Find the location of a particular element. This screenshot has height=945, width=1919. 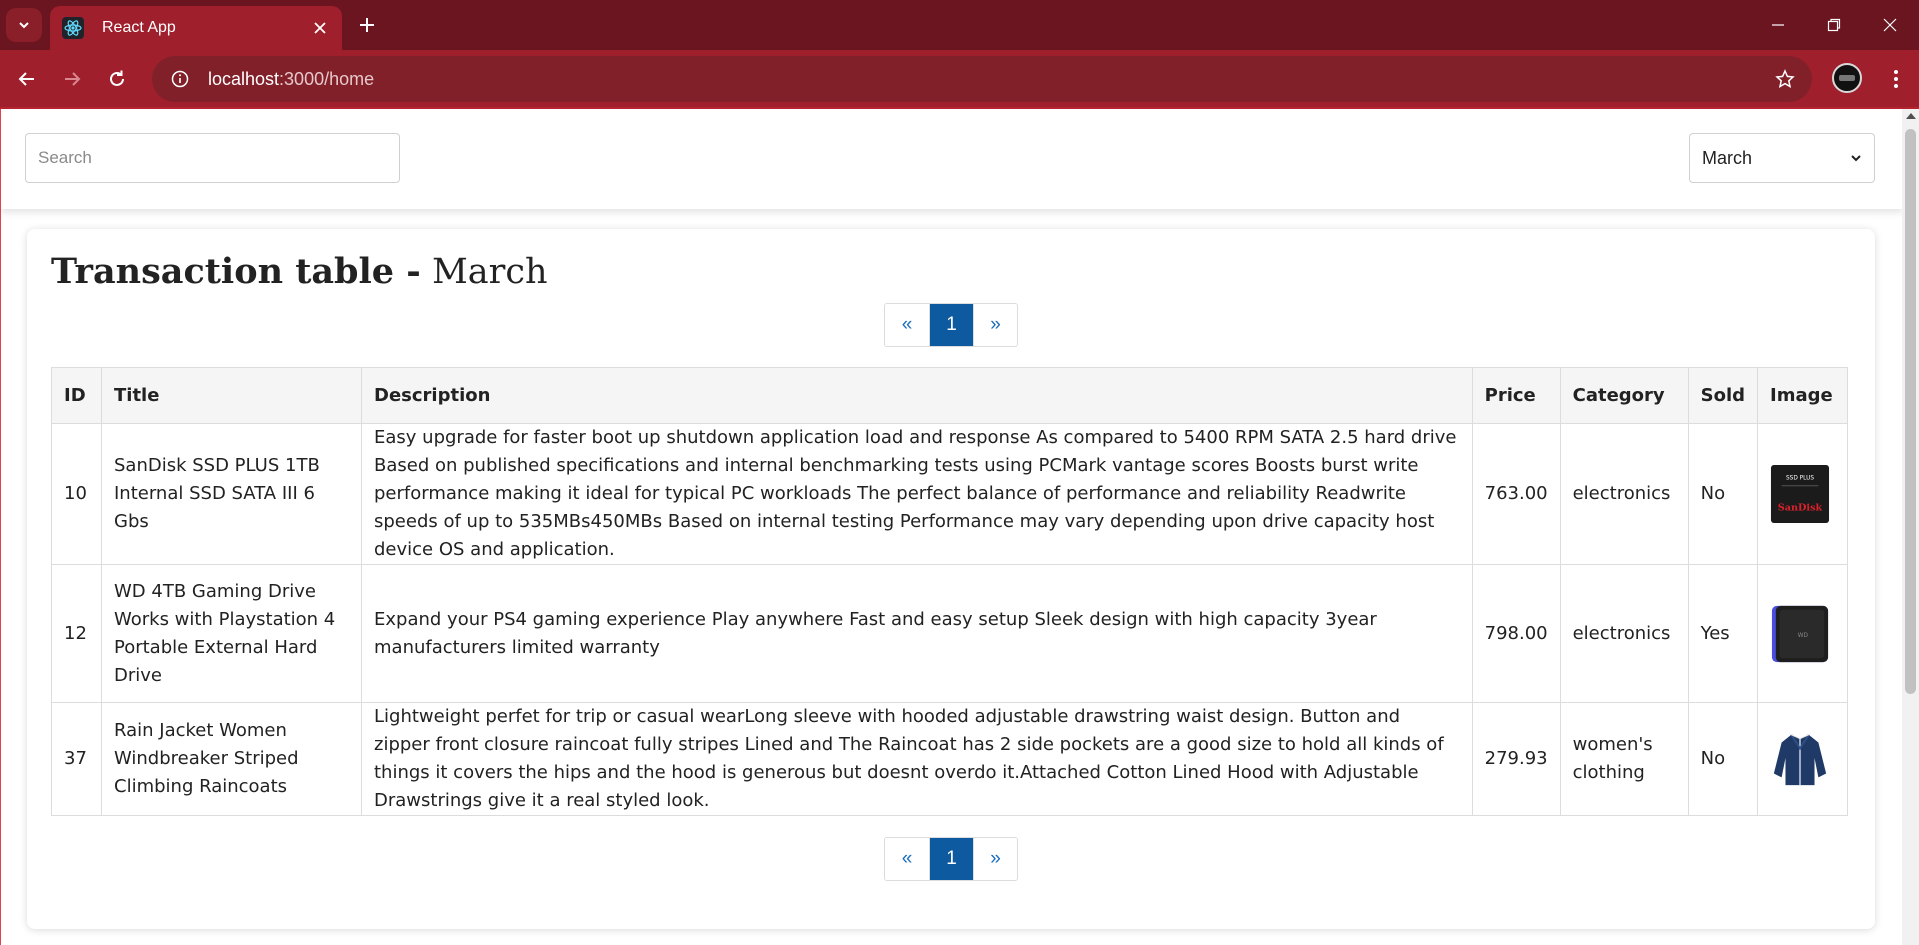

arrow-right-icon is located at coordinates (73, 79).